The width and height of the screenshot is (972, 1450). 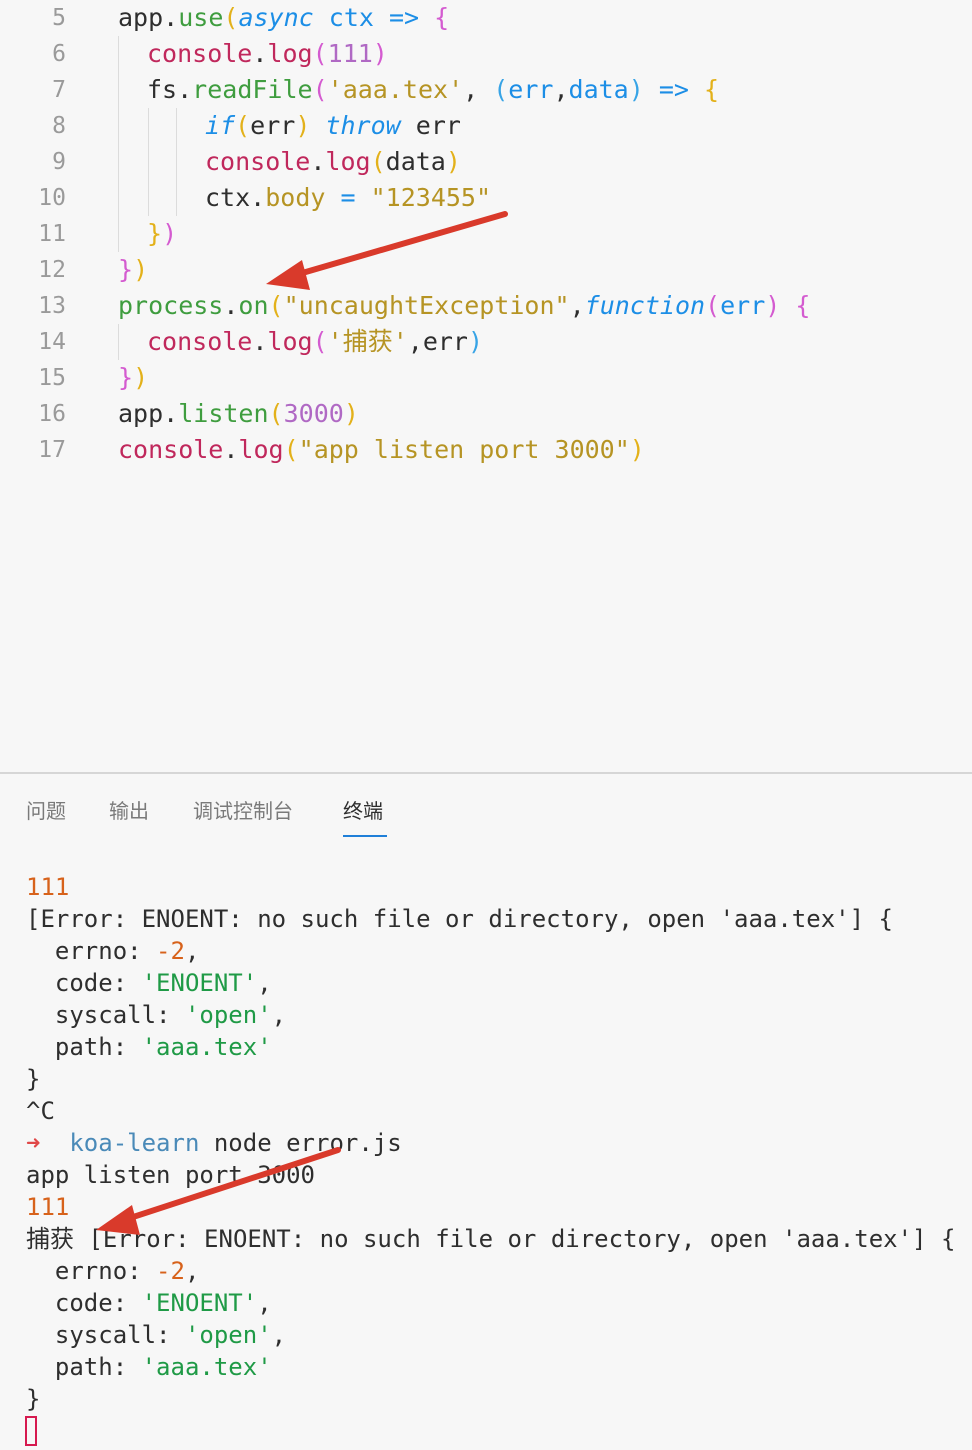 What do you see at coordinates (486, 126) in the screenshot?
I see `code-line: 8 if(err) throw err` at bounding box center [486, 126].